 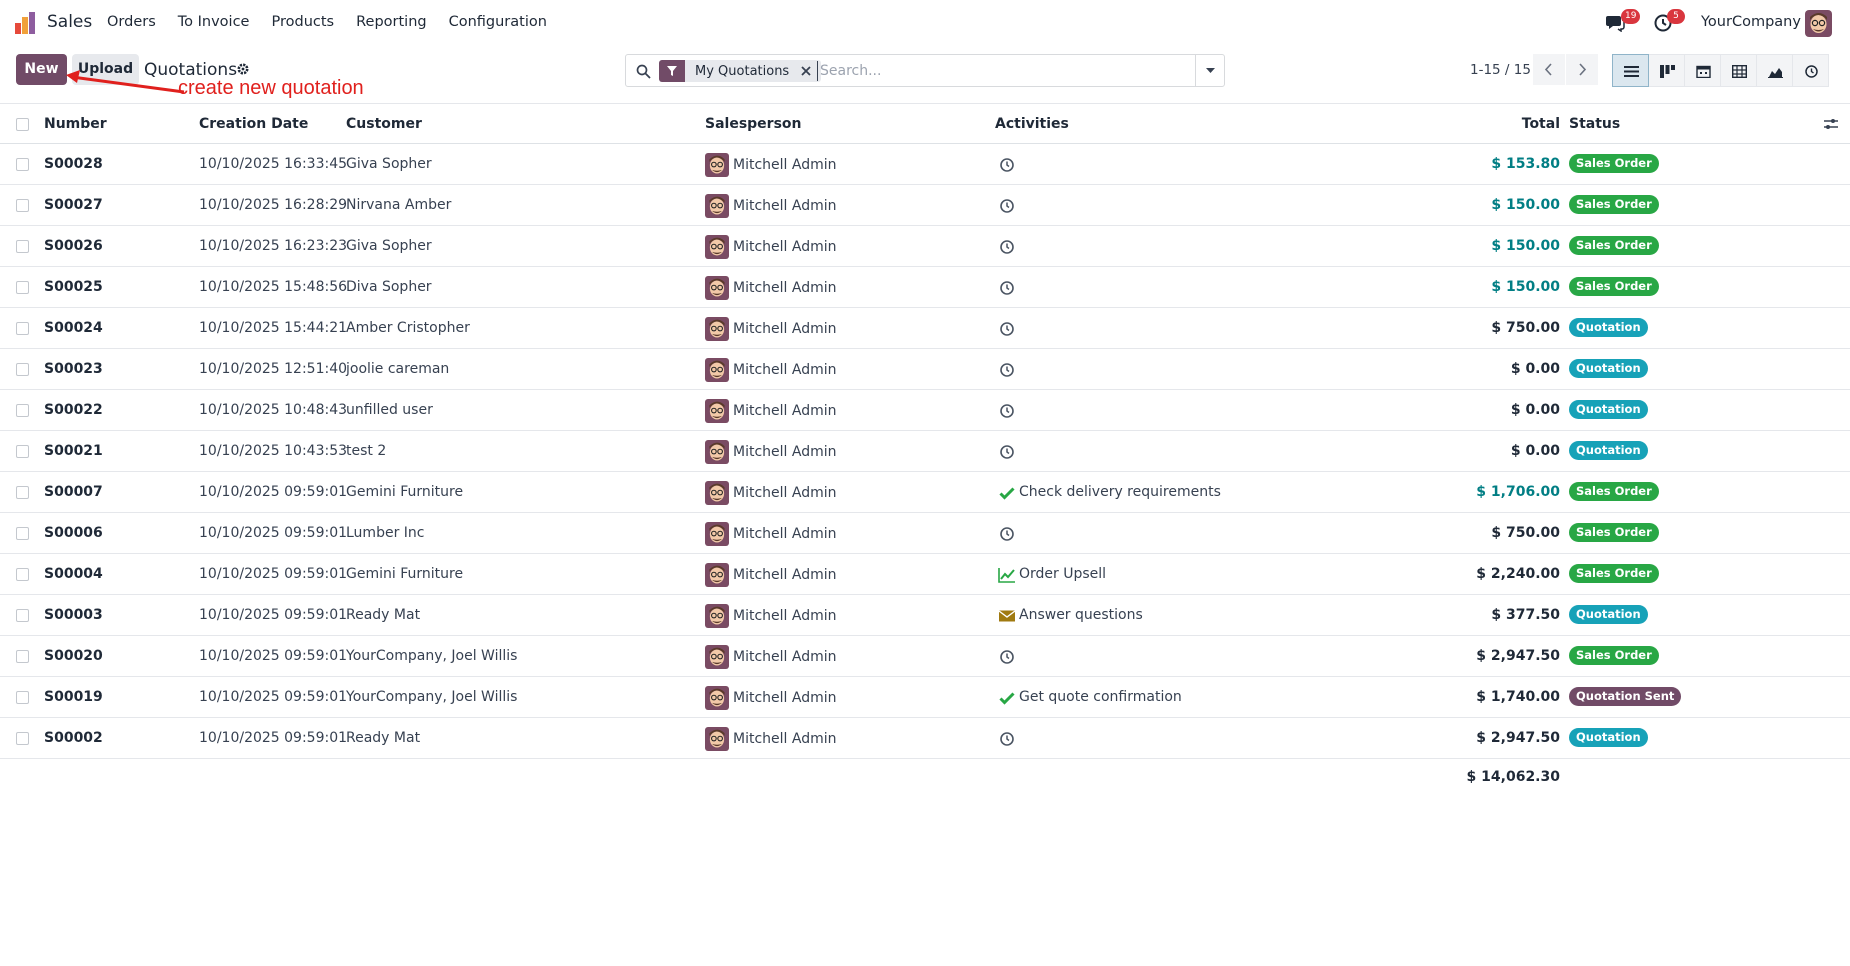 I want to click on activity-summary: Check delivery requirements, so click(x=1120, y=492).